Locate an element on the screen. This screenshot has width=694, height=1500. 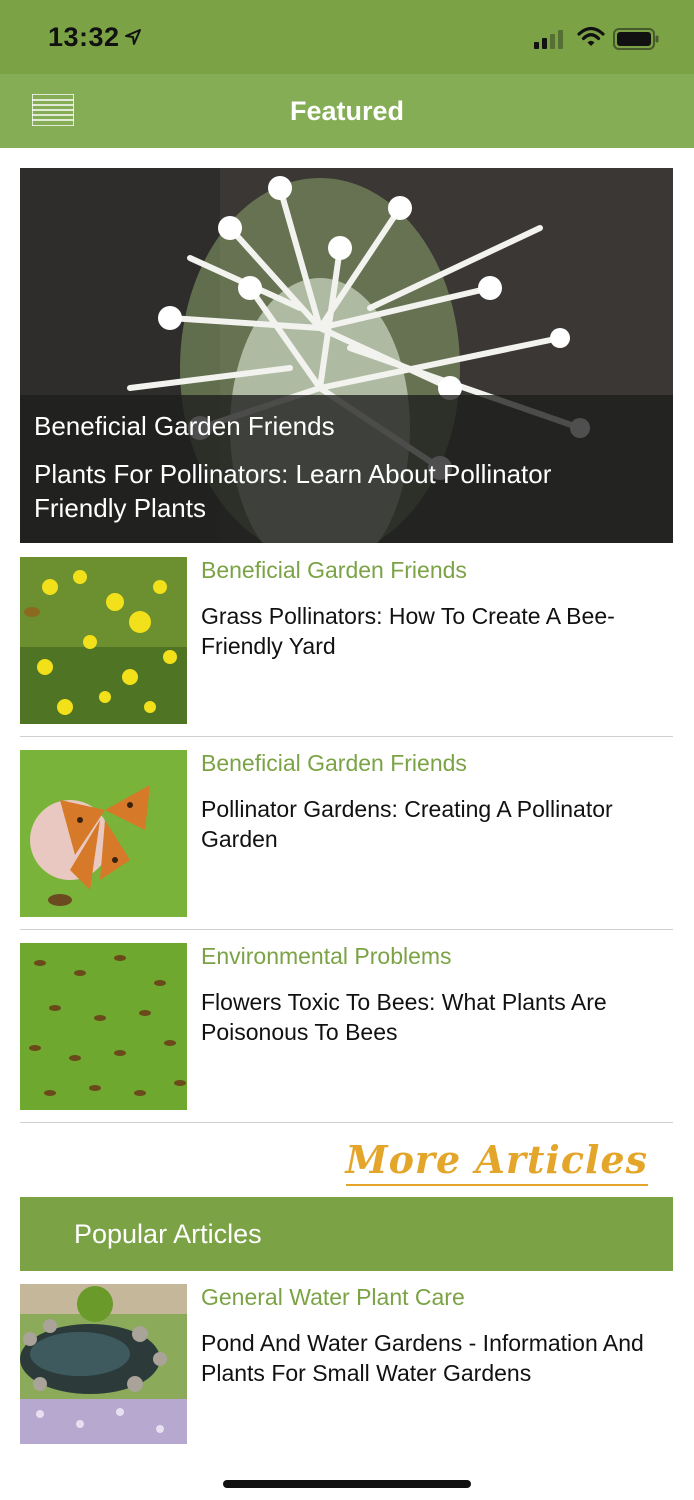
more-articles-link: More Articles is located at coordinates (496, 1161).